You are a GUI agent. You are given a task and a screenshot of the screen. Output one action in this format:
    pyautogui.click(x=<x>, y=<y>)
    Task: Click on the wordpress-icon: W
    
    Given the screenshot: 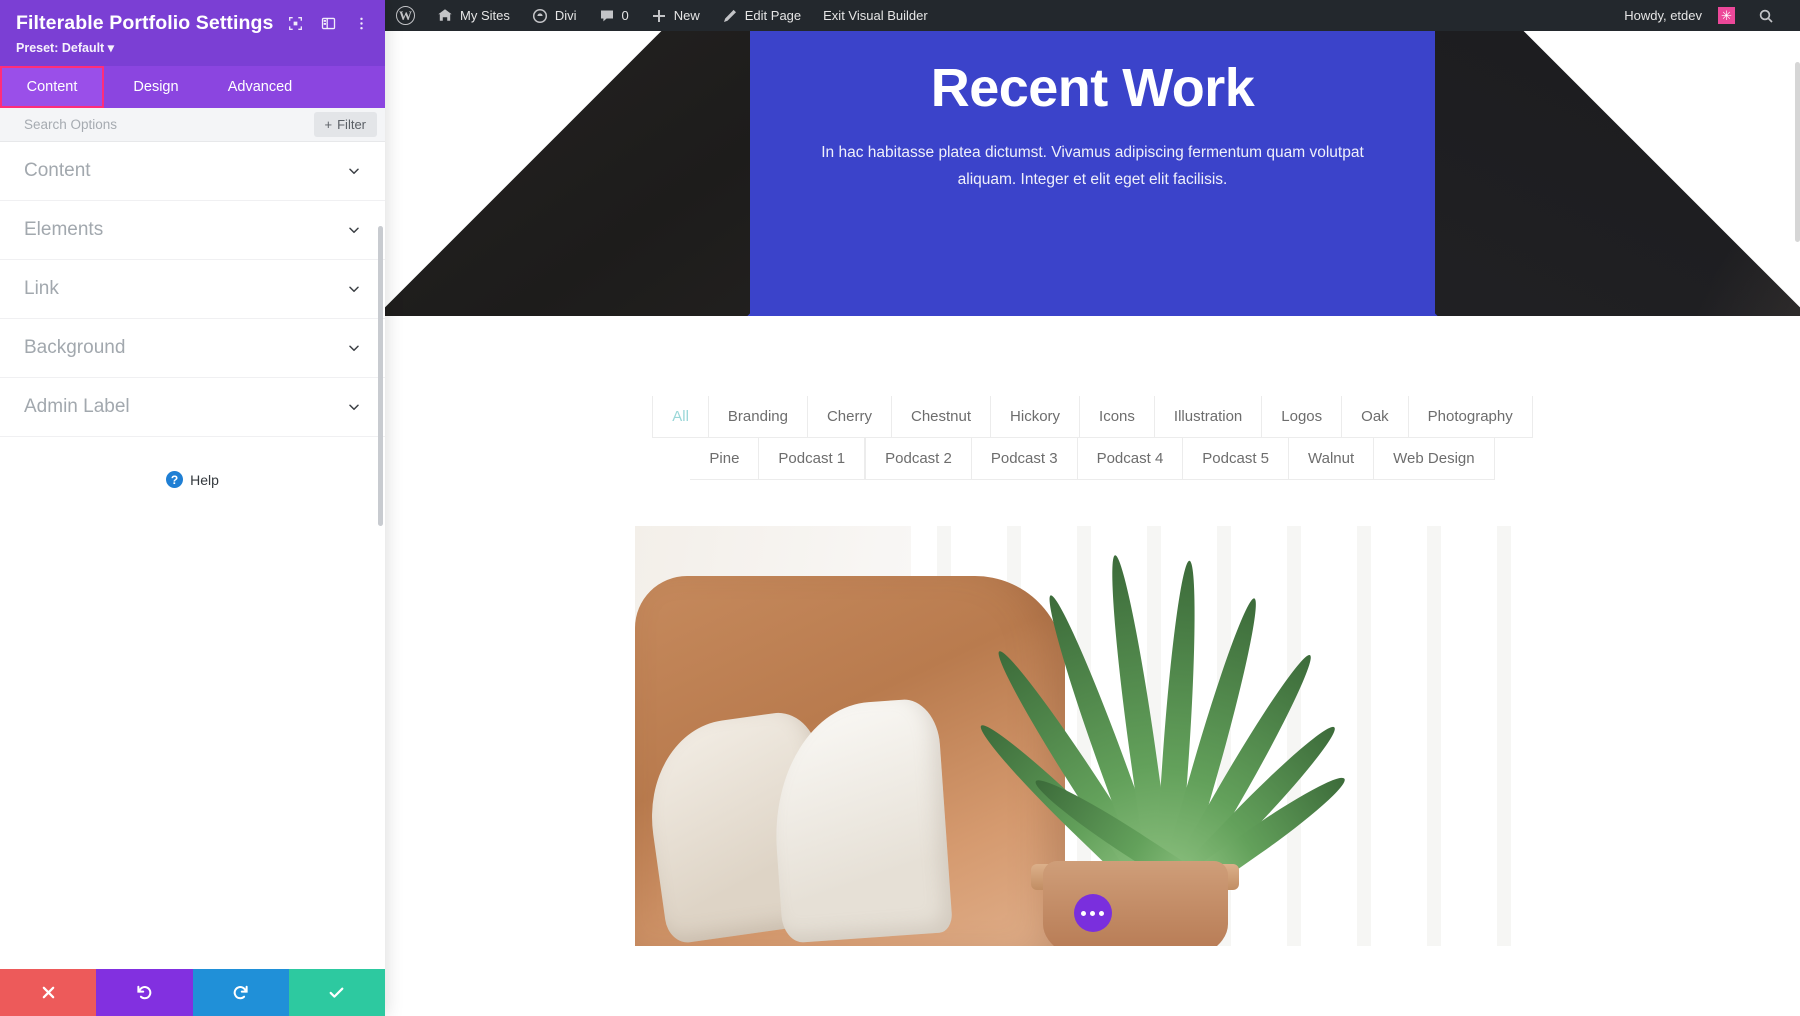 What is the action you would take?
    pyautogui.click(x=405, y=15)
    